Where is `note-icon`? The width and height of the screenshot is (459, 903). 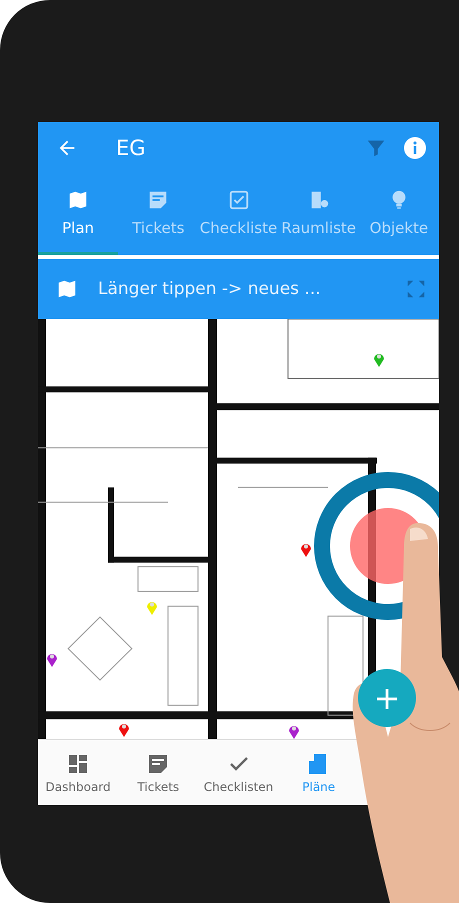 note-icon is located at coordinates (158, 200).